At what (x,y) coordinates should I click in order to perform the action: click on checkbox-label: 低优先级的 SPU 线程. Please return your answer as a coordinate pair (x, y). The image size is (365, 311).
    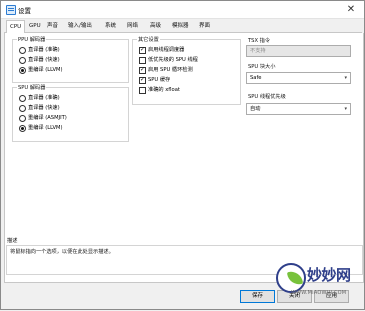
    Looking at the image, I should click on (173, 60).